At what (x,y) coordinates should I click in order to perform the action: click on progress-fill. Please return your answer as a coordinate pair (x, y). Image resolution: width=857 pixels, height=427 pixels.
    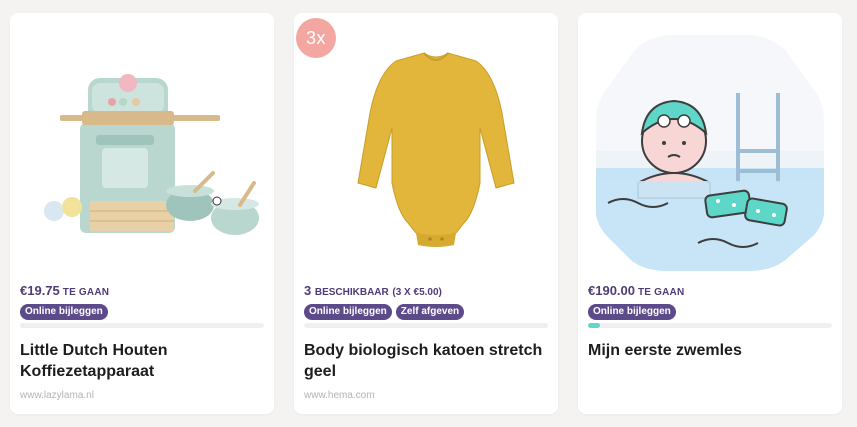
    Looking at the image, I should click on (594, 325).